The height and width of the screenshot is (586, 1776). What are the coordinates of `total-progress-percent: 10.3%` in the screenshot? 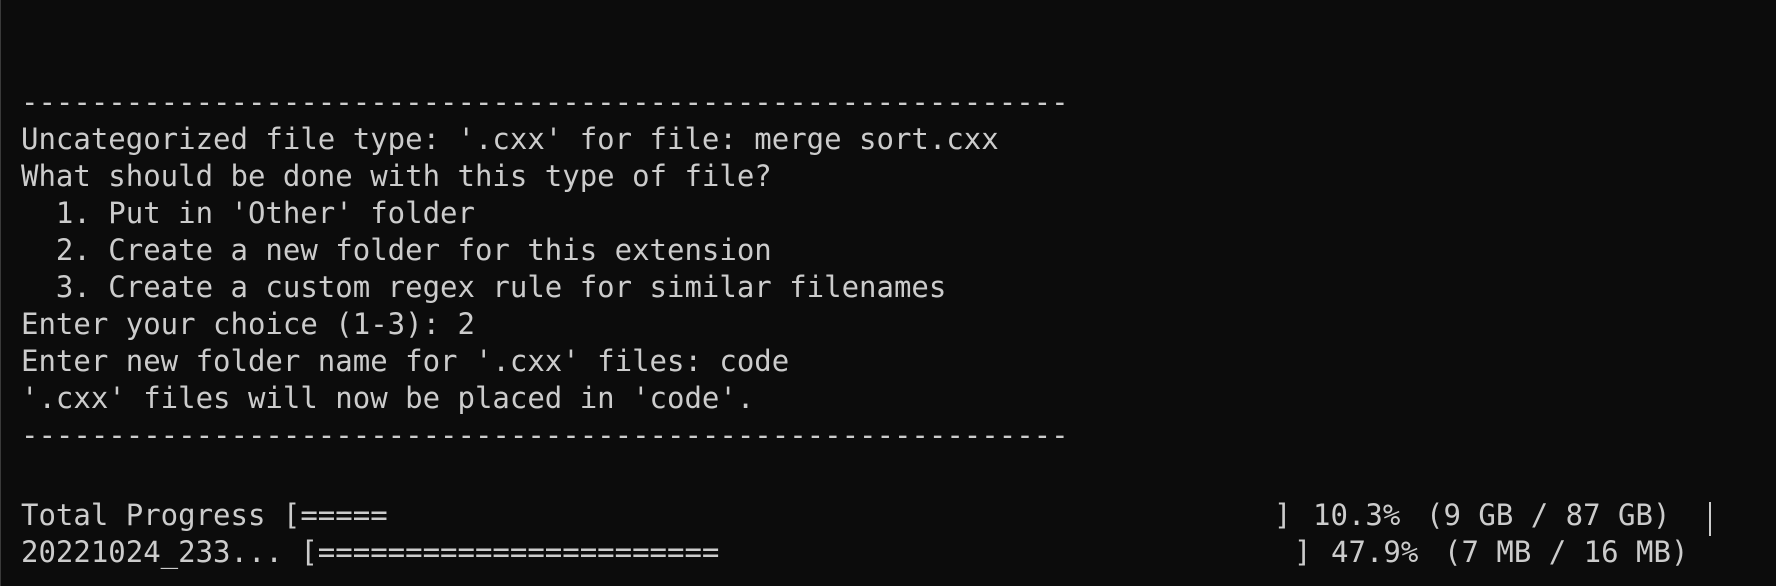 It's located at (1357, 515).